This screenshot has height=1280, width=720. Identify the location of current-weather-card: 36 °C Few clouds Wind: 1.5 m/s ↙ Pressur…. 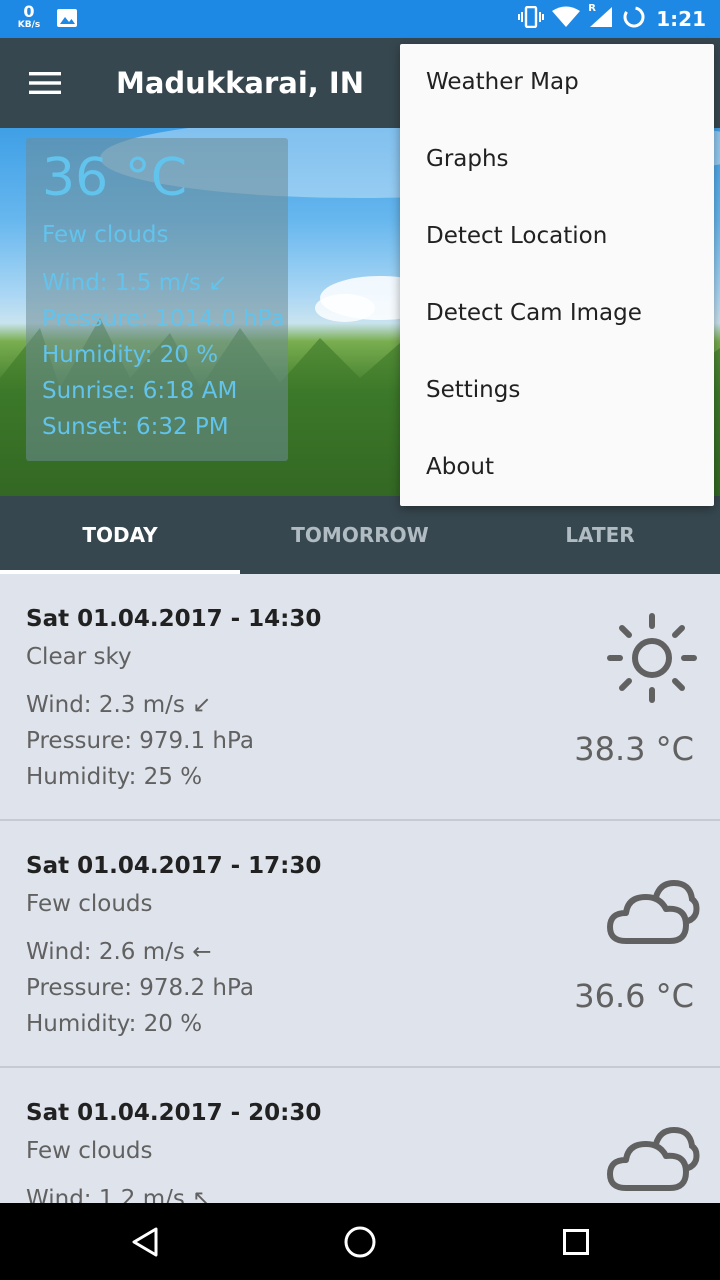
(157, 299).